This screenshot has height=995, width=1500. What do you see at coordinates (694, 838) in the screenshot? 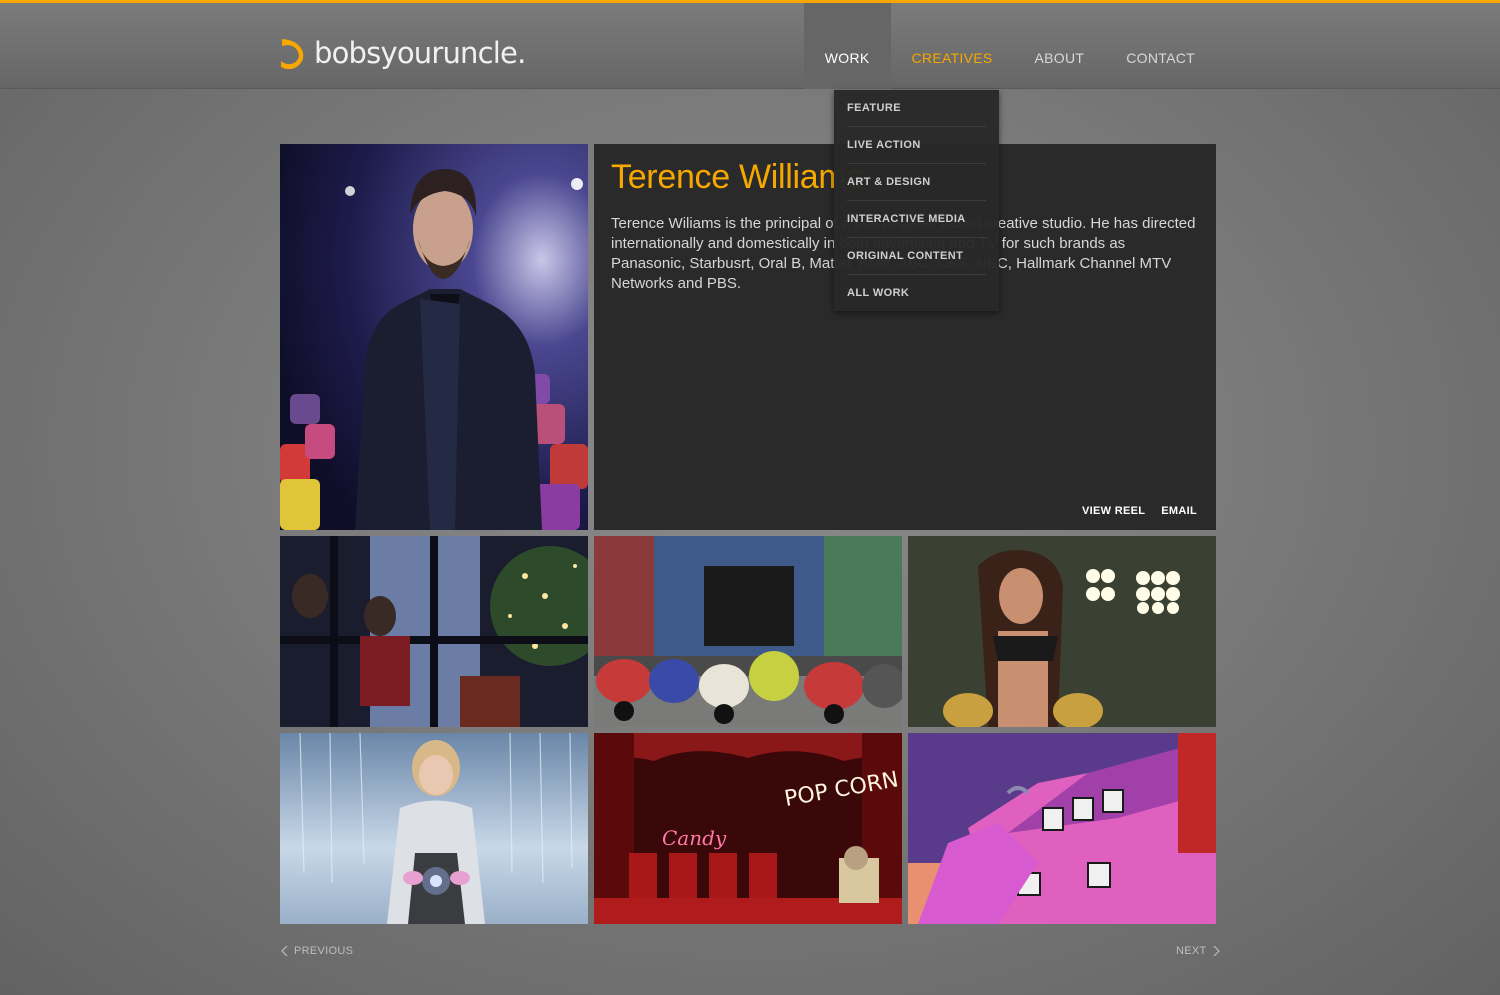
I see `svg-text: Candy` at bounding box center [694, 838].